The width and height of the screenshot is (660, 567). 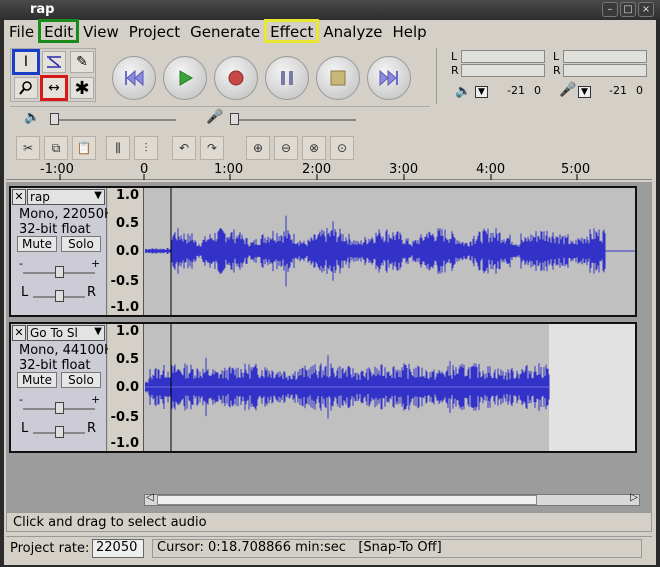 I want to click on cut-icon: ✂, so click(x=28, y=148).